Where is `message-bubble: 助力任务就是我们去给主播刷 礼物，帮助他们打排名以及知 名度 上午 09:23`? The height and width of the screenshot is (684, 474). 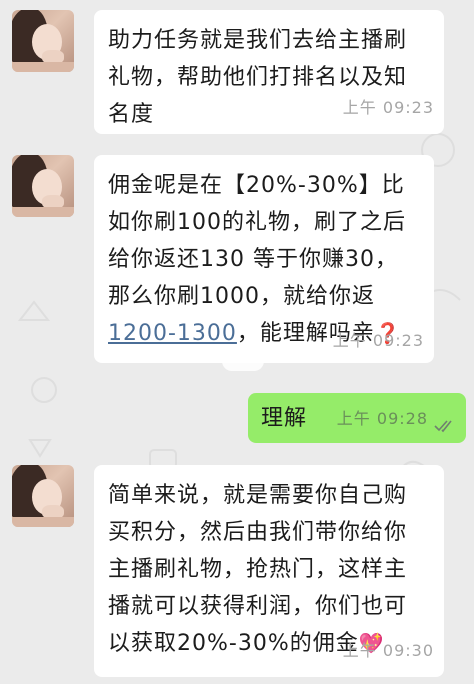 message-bubble: 助力任务就是我们去给主播刷 礼物，帮助他们打排名以及知 名度 上午 09:23 is located at coordinates (269, 72).